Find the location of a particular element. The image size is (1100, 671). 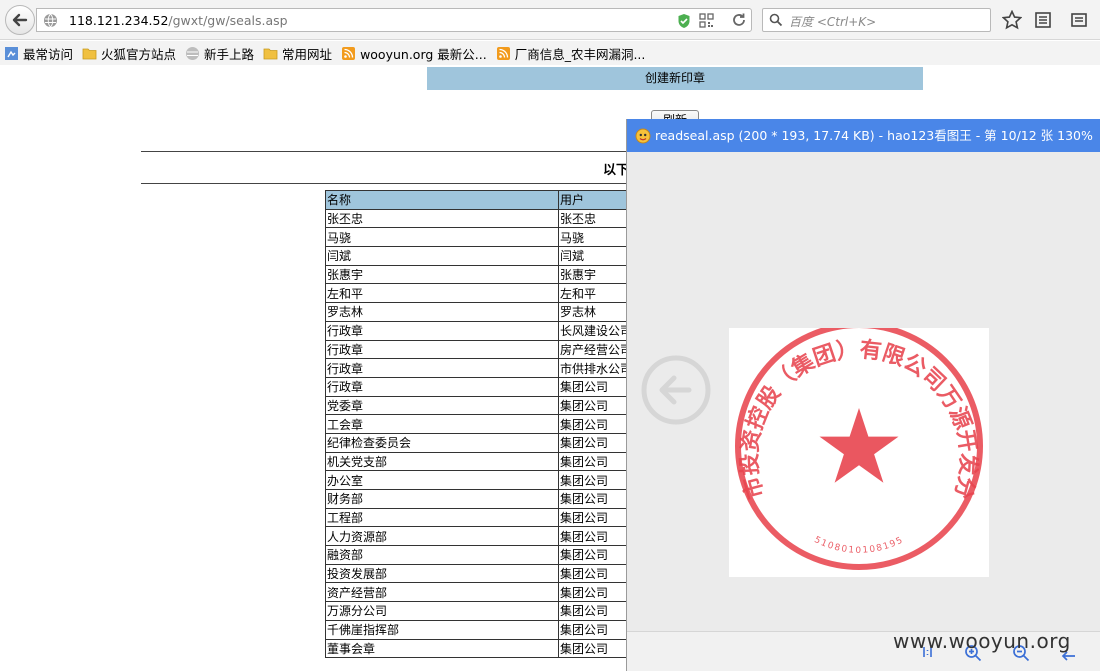

hao123-viewer-icon is located at coordinates (643, 136).